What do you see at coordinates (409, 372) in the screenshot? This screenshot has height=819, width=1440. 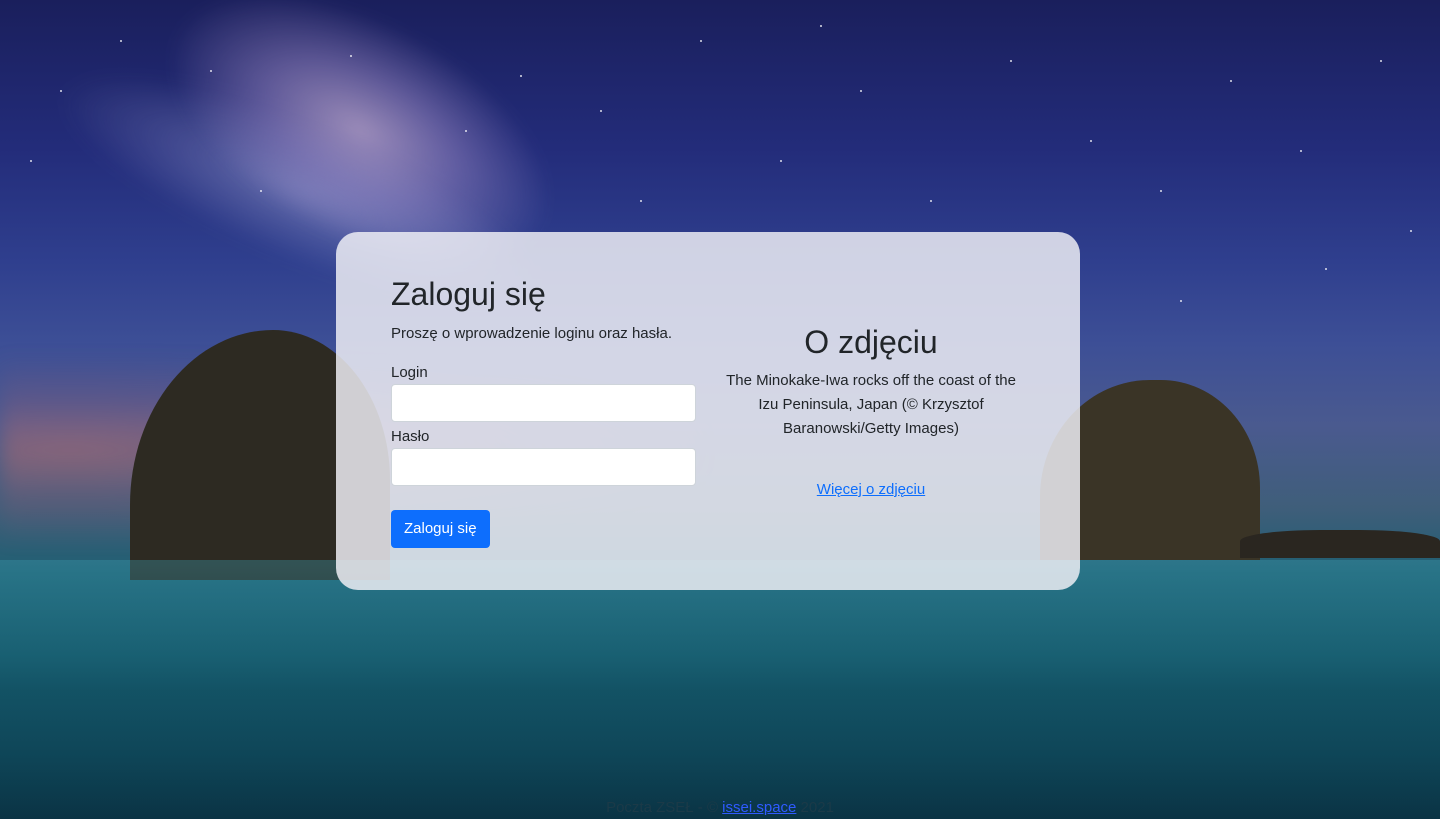 I see `login-label: Login` at bounding box center [409, 372].